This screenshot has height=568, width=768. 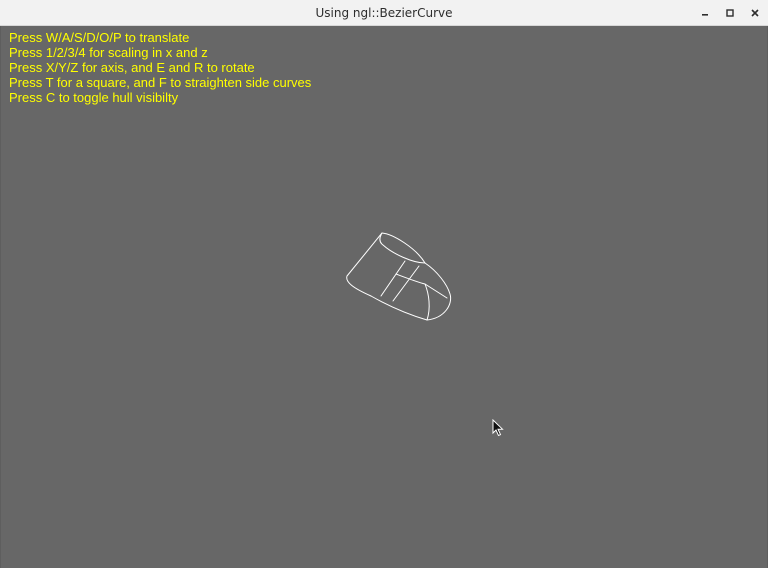 I want to click on close-icon, so click(x=755, y=13).